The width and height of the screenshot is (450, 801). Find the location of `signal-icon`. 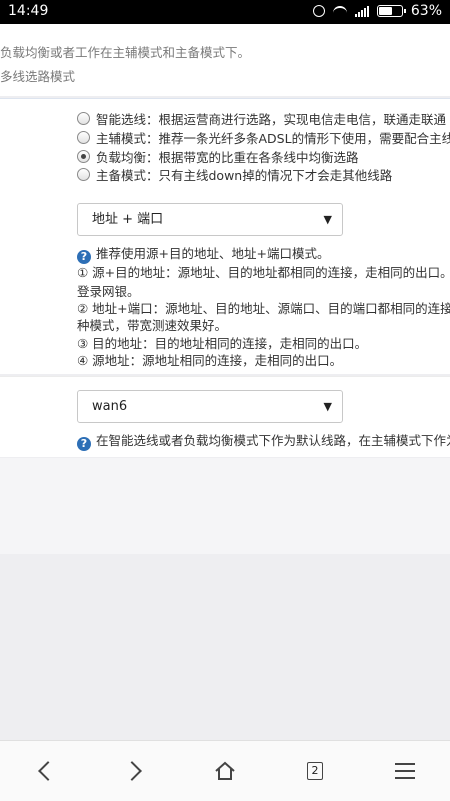

signal-icon is located at coordinates (361, 11).